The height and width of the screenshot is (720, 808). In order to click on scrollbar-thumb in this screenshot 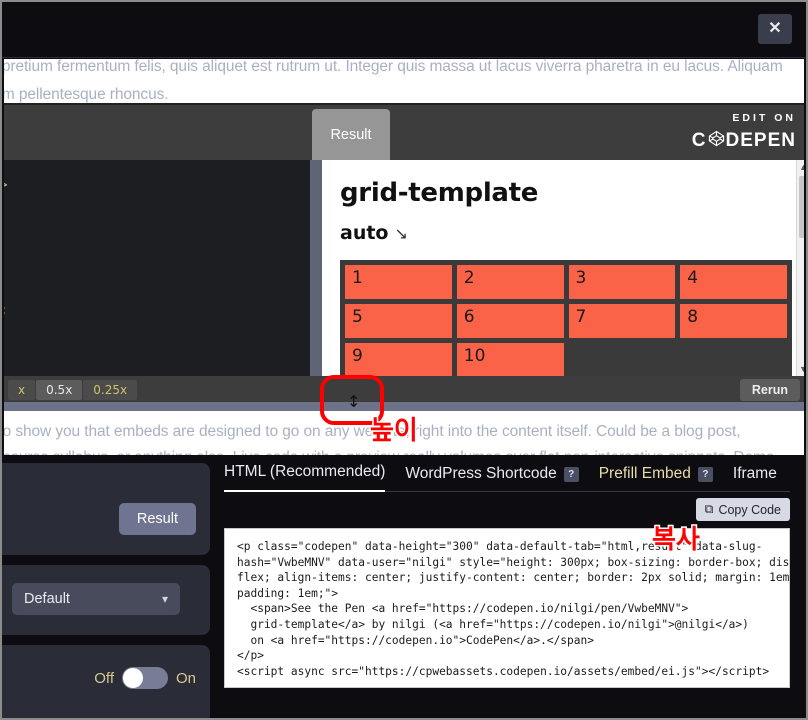, I will do `click(801, 207)`.